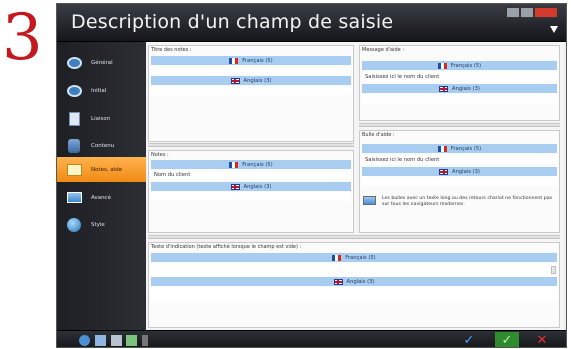 This screenshot has height=349, width=571. What do you see at coordinates (145, 340) in the screenshot?
I see `menu-icon` at bounding box center [145, 340].